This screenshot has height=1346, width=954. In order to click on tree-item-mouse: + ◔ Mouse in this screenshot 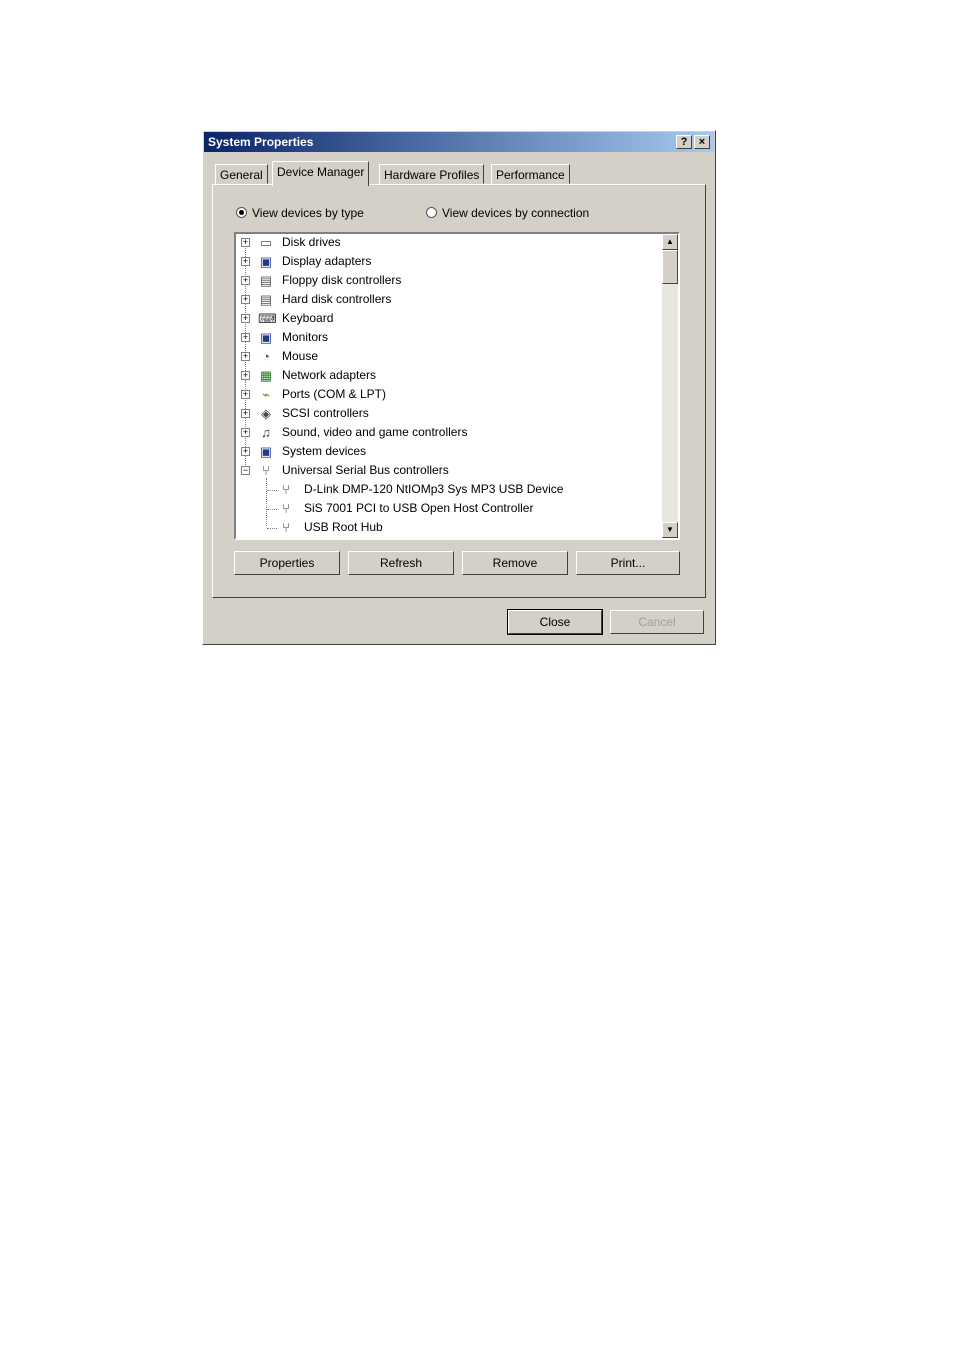, I will do `click(446, 357)`.